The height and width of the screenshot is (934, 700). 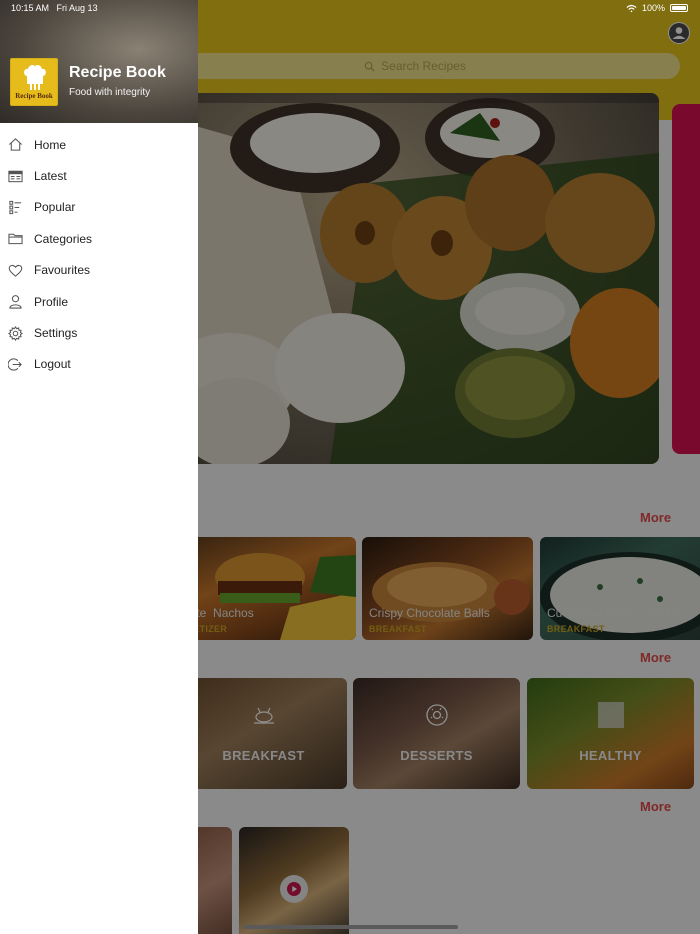 What do you see at coordinates (55, 207) in the screenshot?
I see `menu-label: Popular` at bounding box center [55, 207].